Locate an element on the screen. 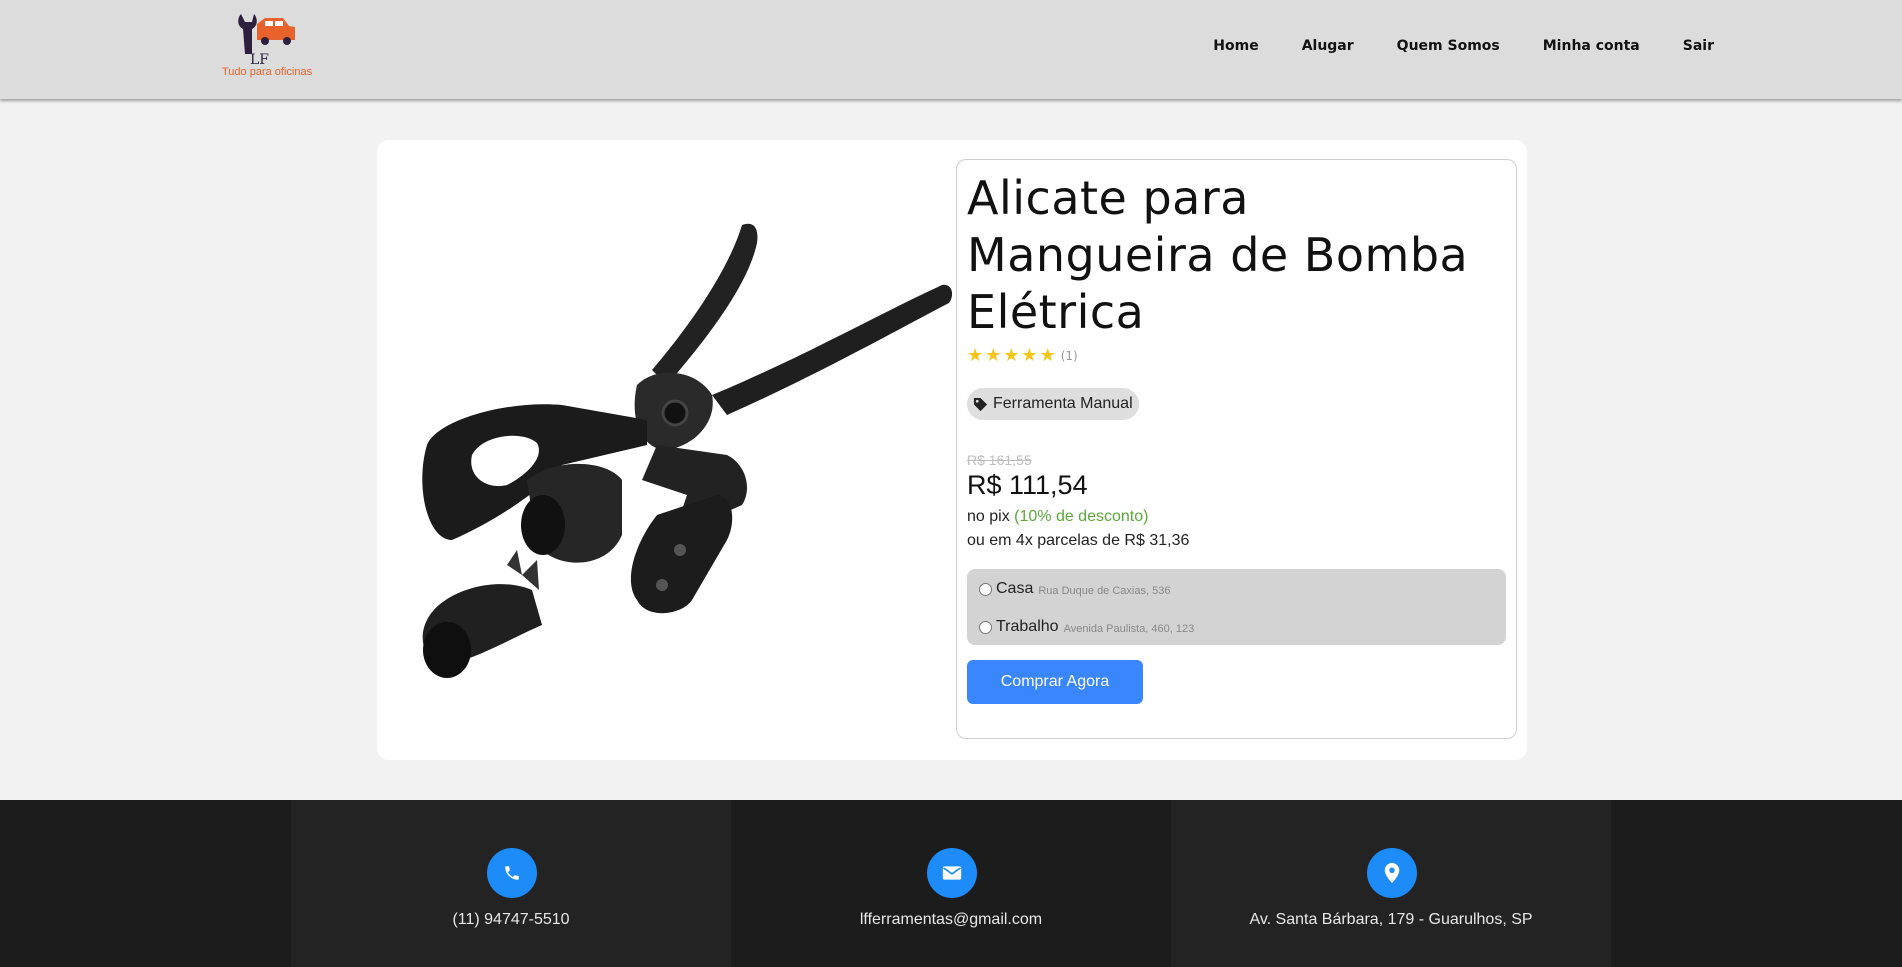  address-name: Trabalho is located at coordinates (1027, 626).